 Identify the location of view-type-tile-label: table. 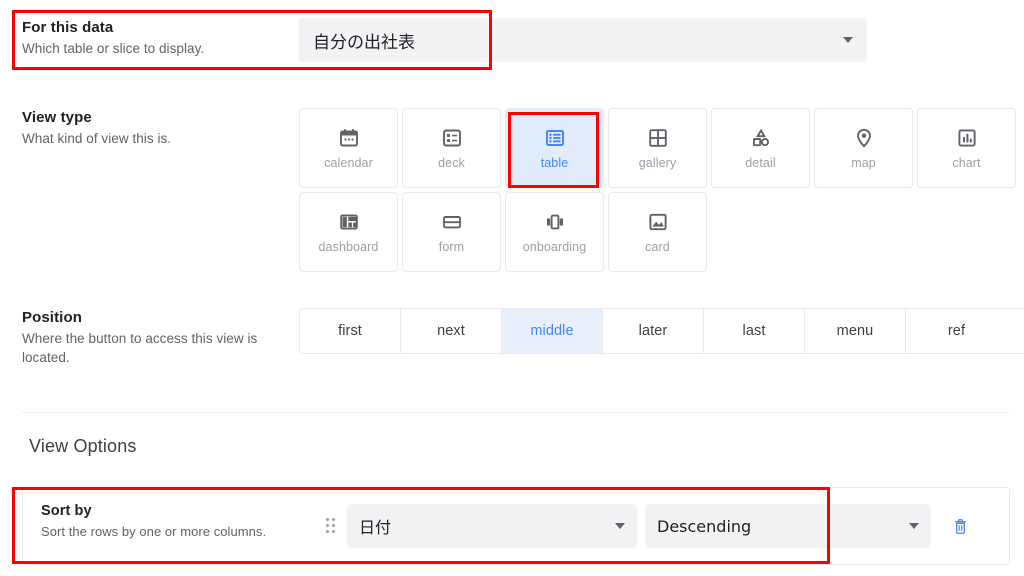
(554, 162).